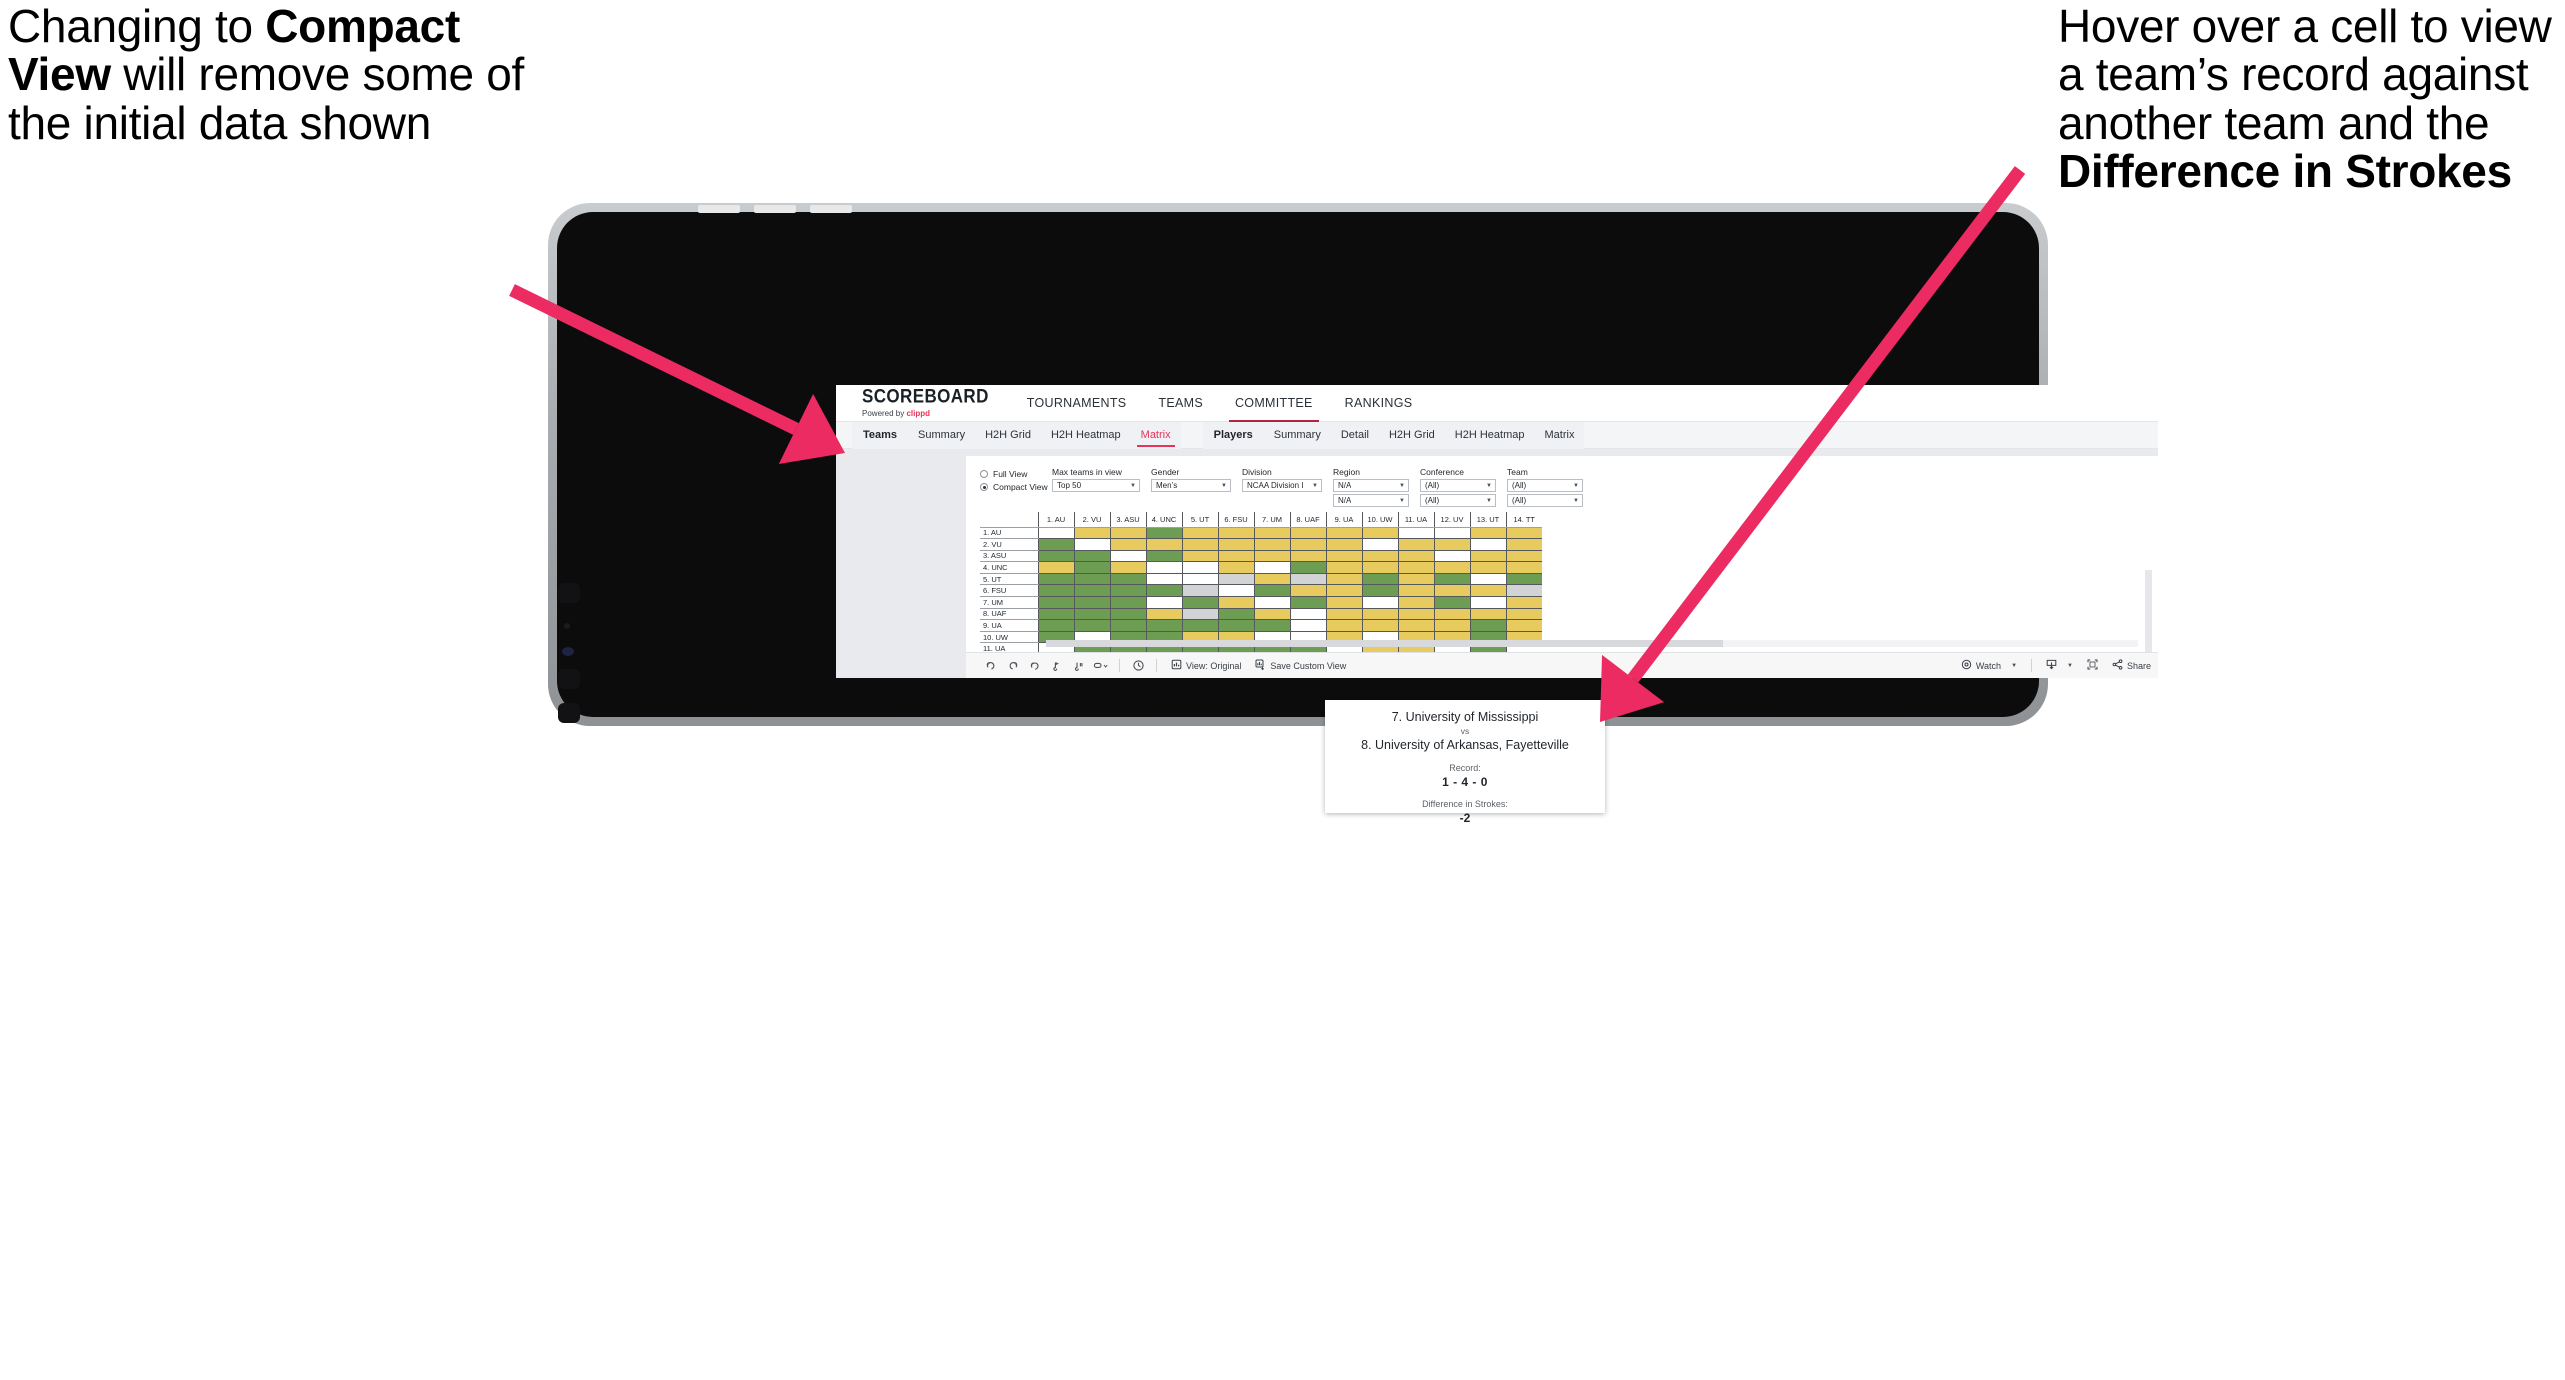 The height and width of the screenshot is (1380, 2565). What do you see at coordinates (1271, 520) in the screenshot?
I see `matrix-column-header: 7. UM` at bounding box center [1271, 520].